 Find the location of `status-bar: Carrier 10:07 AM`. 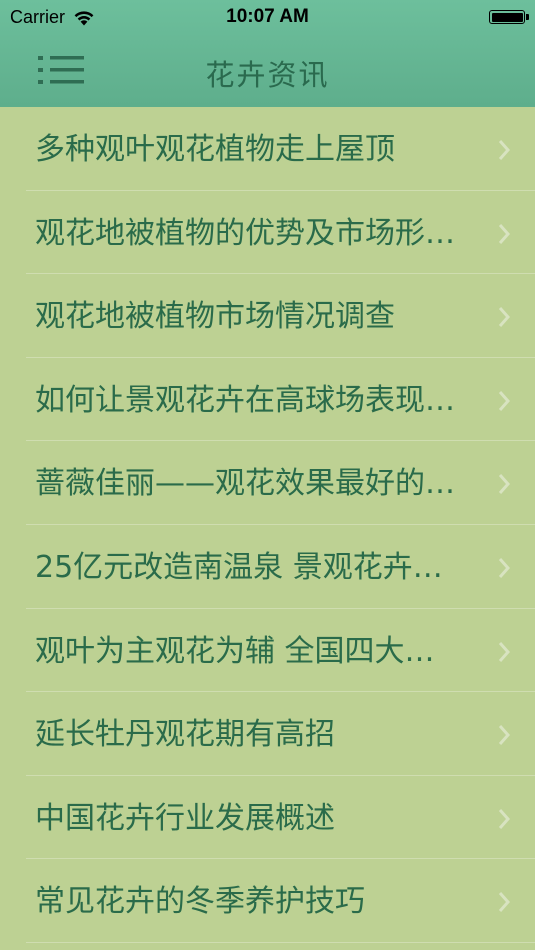

status-bar: Carrier 10:07 AM is located at coordinates (267, 18).